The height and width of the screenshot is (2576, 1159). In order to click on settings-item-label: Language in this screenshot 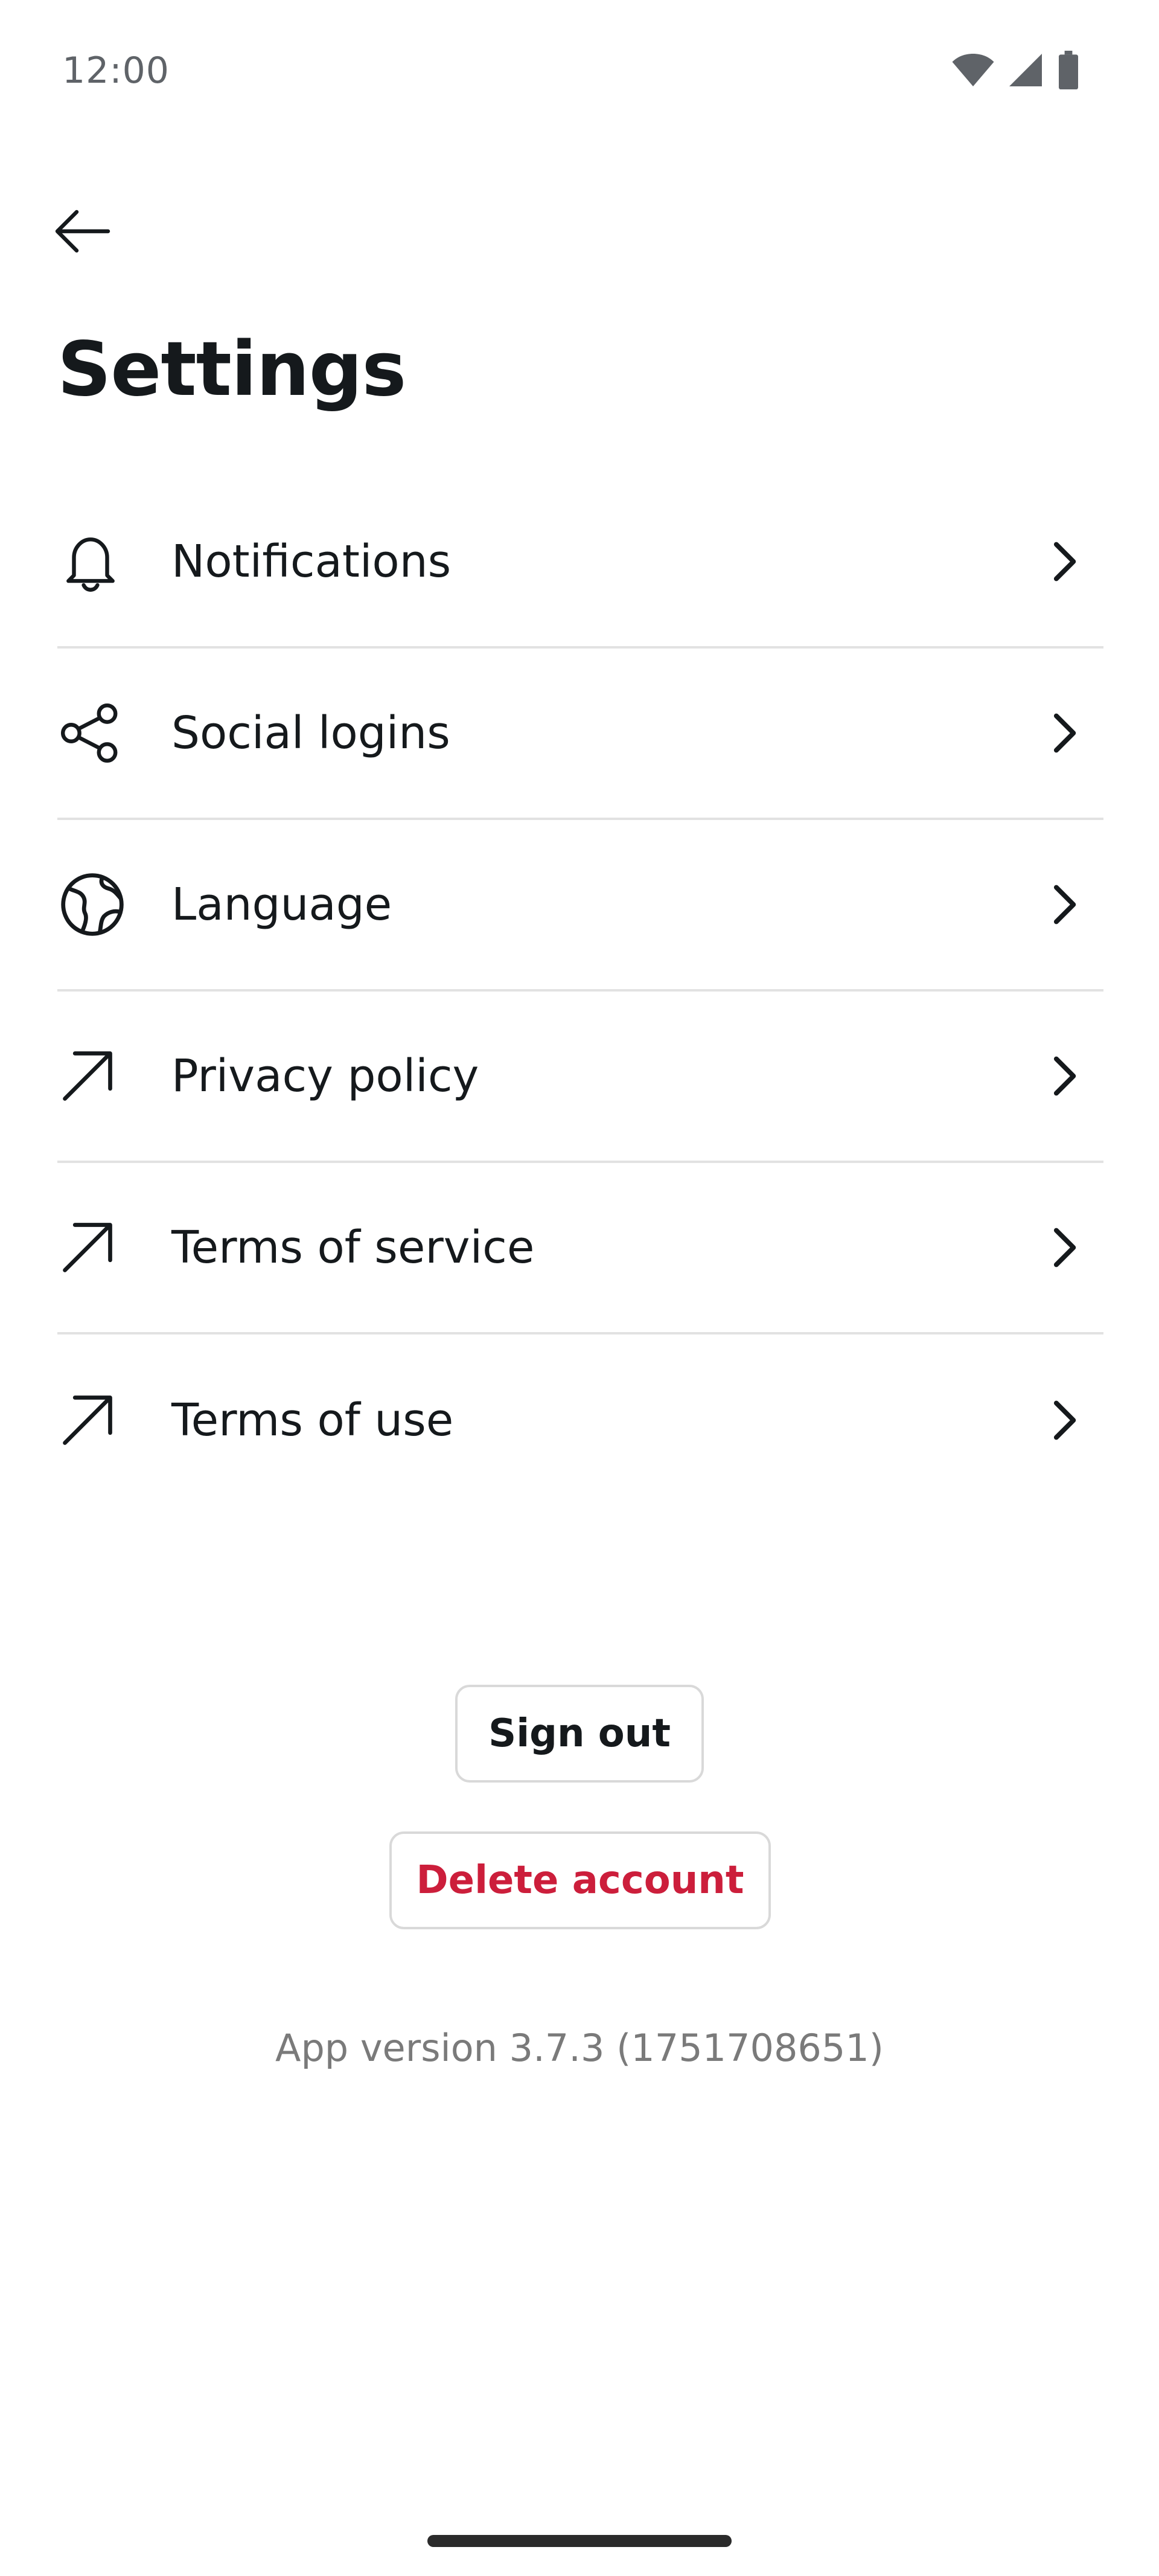, I will do `click(281, 905)`.